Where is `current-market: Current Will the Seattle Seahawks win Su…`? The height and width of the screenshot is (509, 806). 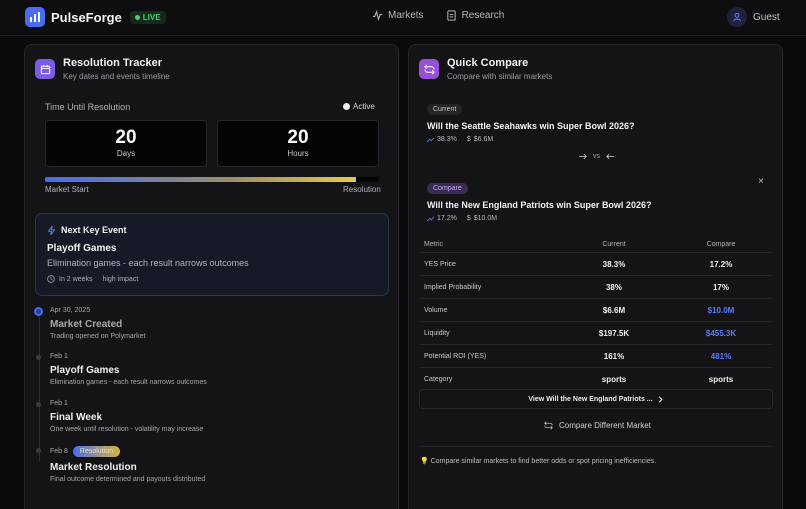 current-market: Current Will the Seattle Seahawks win Su… is located at coordinates (530, 120).